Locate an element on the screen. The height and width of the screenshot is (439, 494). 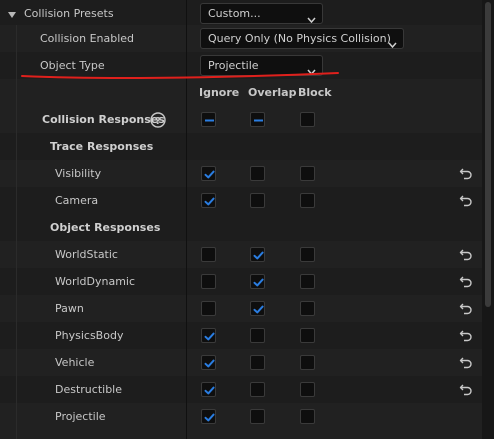
response-row: Vehicle is located at coordinates (241, 362).